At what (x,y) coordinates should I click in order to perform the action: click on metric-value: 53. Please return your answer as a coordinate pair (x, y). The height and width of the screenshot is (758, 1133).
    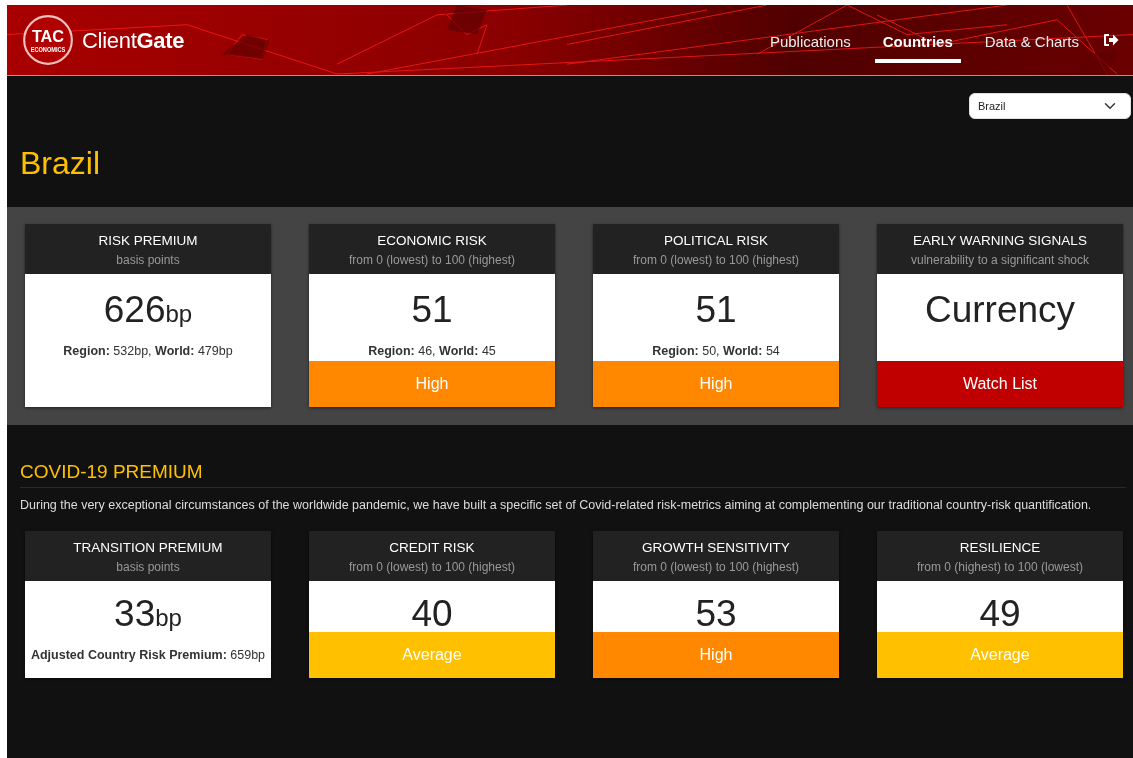
    Looking at the image, I should click on (716, 614).